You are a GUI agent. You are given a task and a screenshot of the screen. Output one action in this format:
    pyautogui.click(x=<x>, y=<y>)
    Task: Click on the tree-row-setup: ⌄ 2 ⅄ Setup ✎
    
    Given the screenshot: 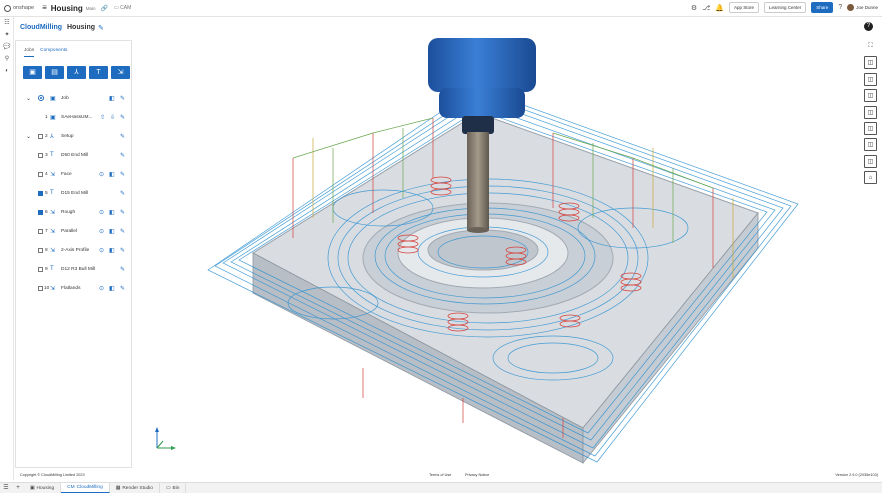 What is the action you would take?
    pyautogui.click(x=73, y=136)
    